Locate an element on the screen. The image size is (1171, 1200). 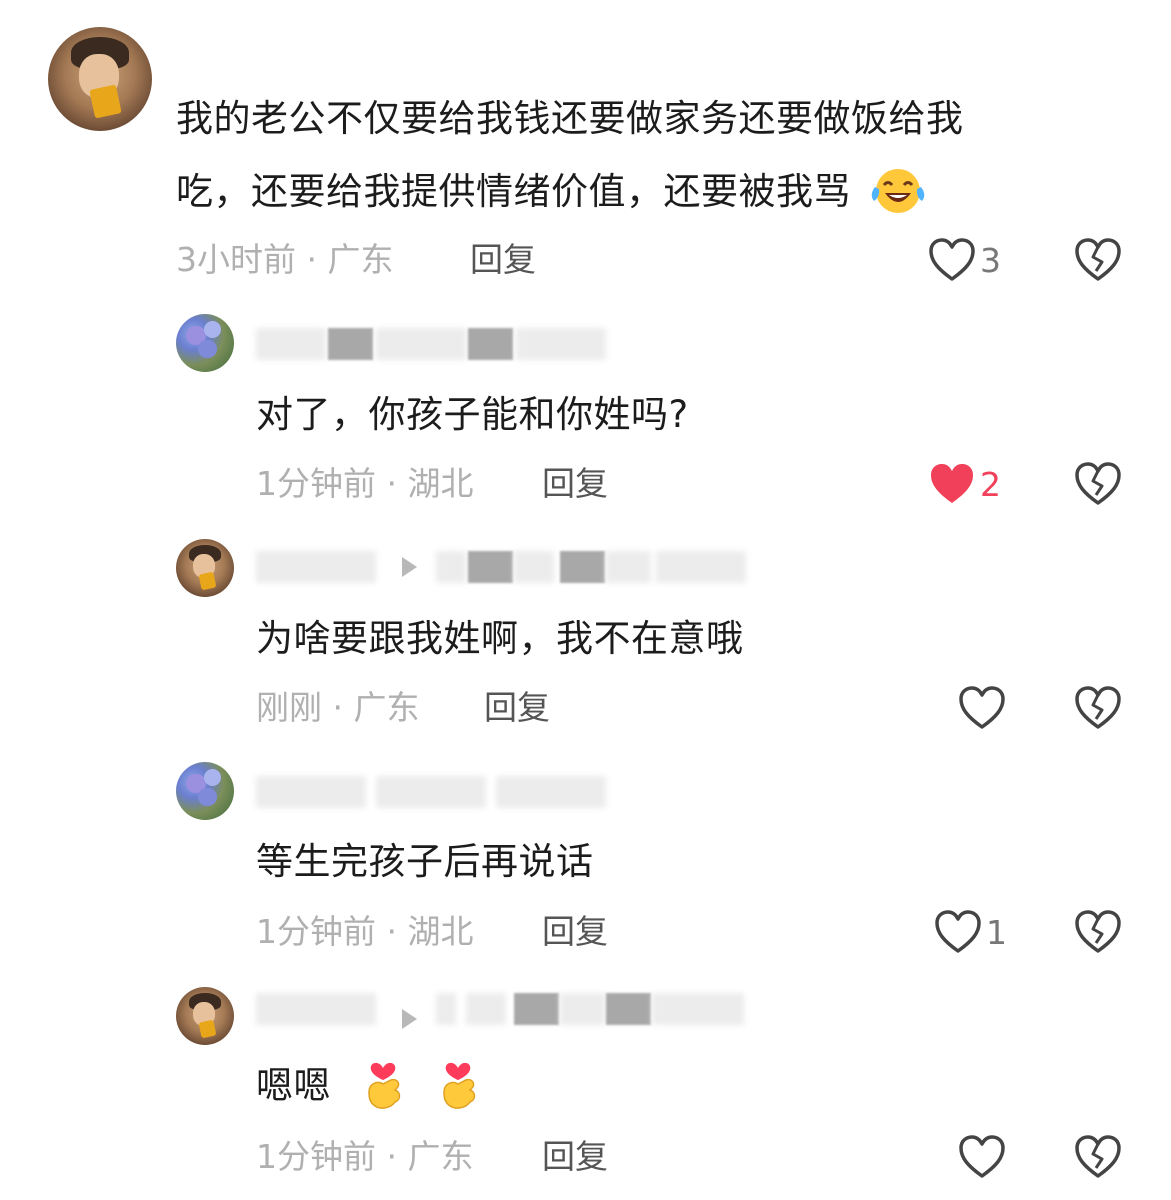
like-button: 3 is located at coordinates (964, 260).